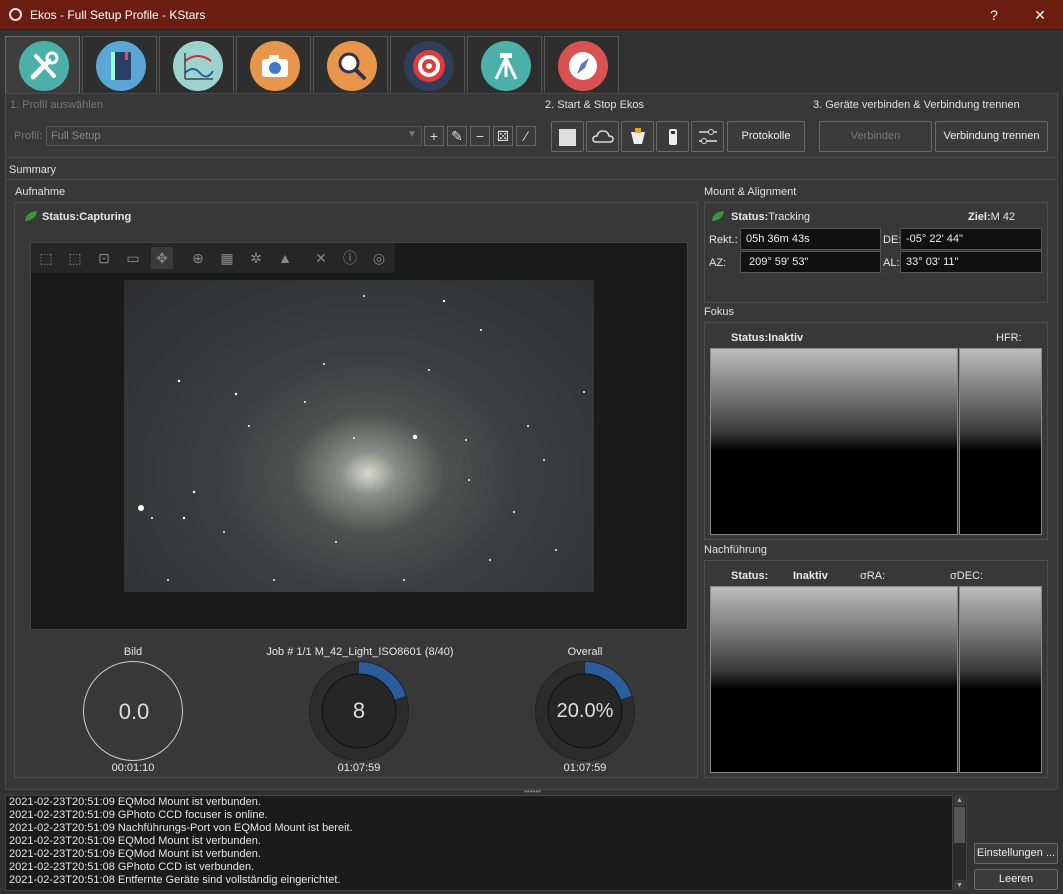  Describe the element at coordinates (33, 170) in the screenshot. I see `summary-label: Summary` at that location.